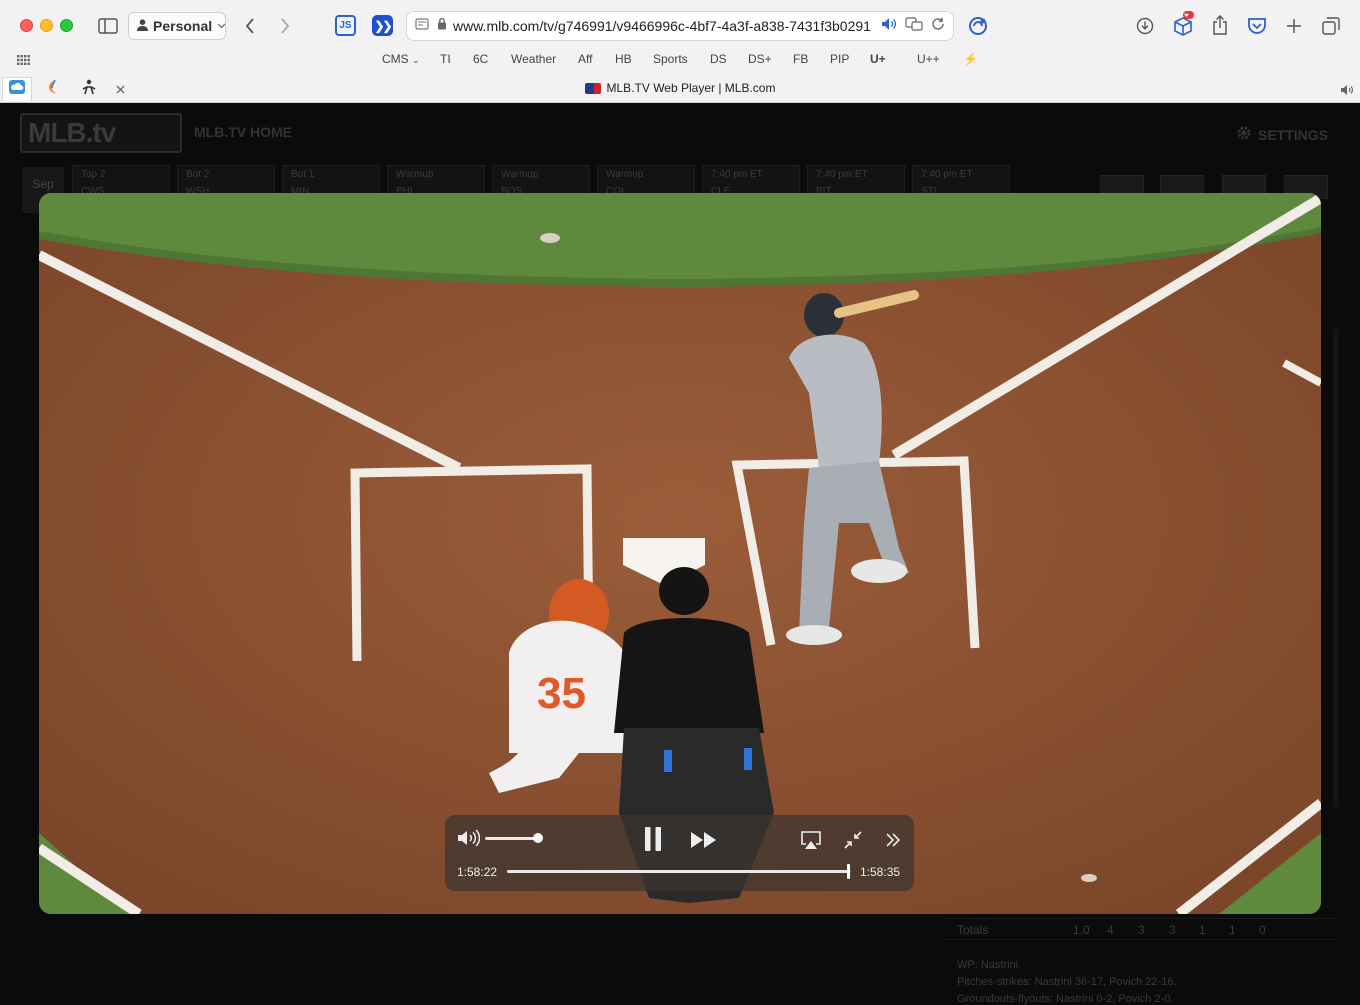  What do you see at coordinates (1294, 26) in the screenshot?
I see `new-tab-icon` at bounding box center [1294, 26].